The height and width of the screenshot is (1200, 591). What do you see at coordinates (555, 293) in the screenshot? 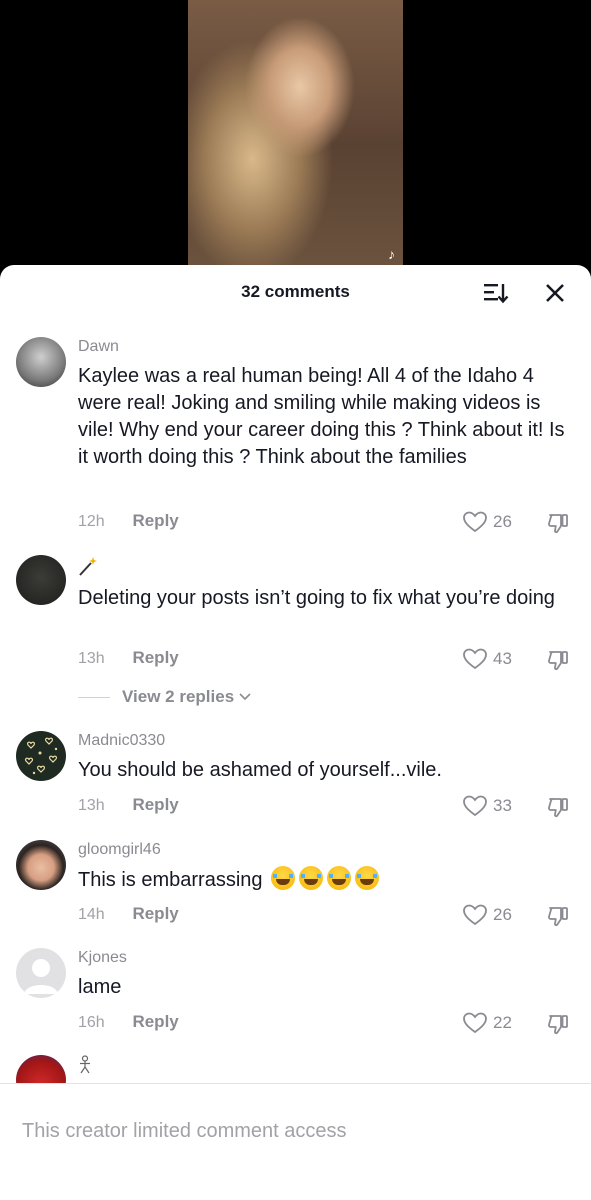
I see `close-icon` at bounding box center [555, 293].